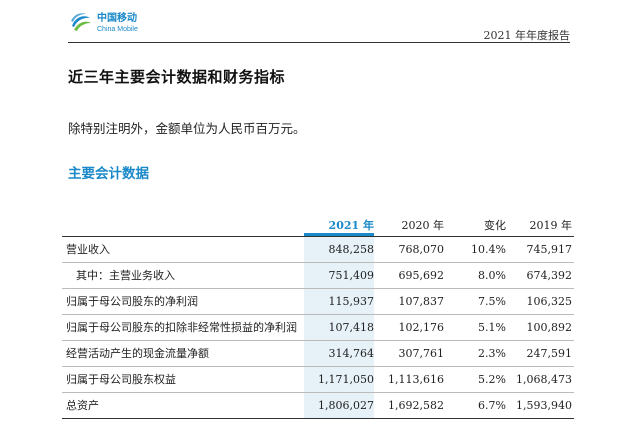 This screenshot has width=630, height=446. I want to click on unit-note: 除特别注明外，金额单位为人民币百万元。, so click(187, 128).